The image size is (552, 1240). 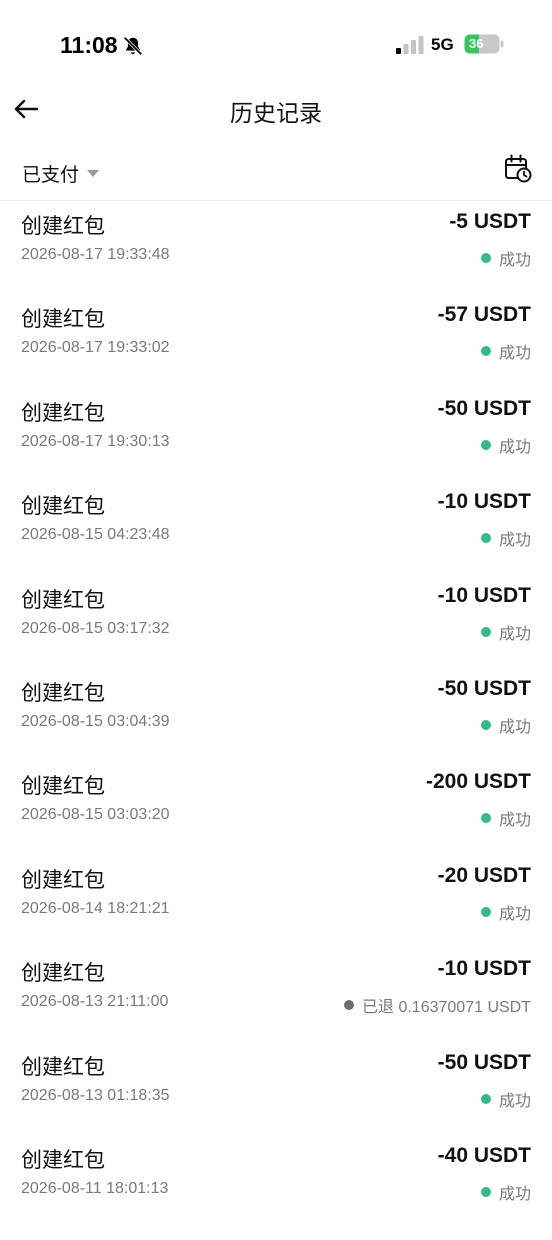 I want to click on list-item: 创建红包 -50 USDT 2026-08-13 01:18:35 成功, so click(x=276, y=1098).